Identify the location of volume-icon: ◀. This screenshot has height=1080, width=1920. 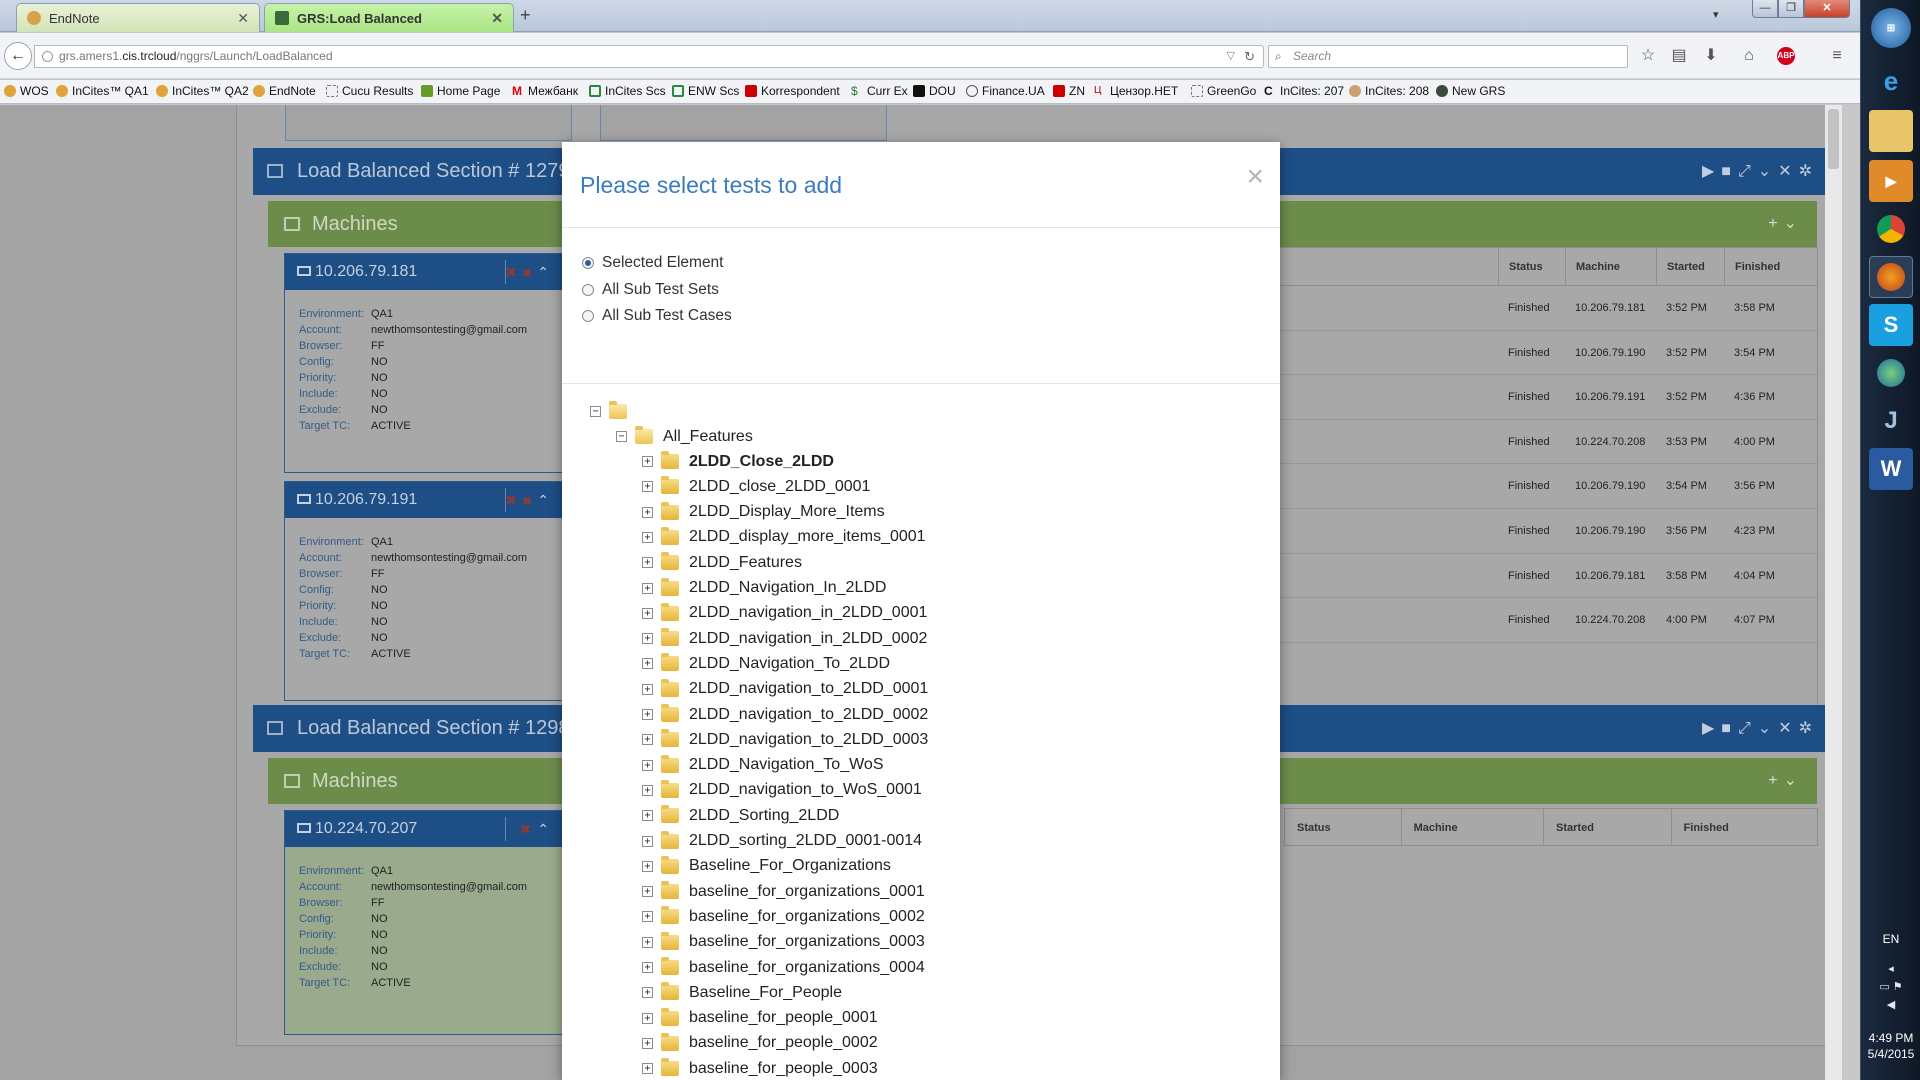
(1890, 1005).